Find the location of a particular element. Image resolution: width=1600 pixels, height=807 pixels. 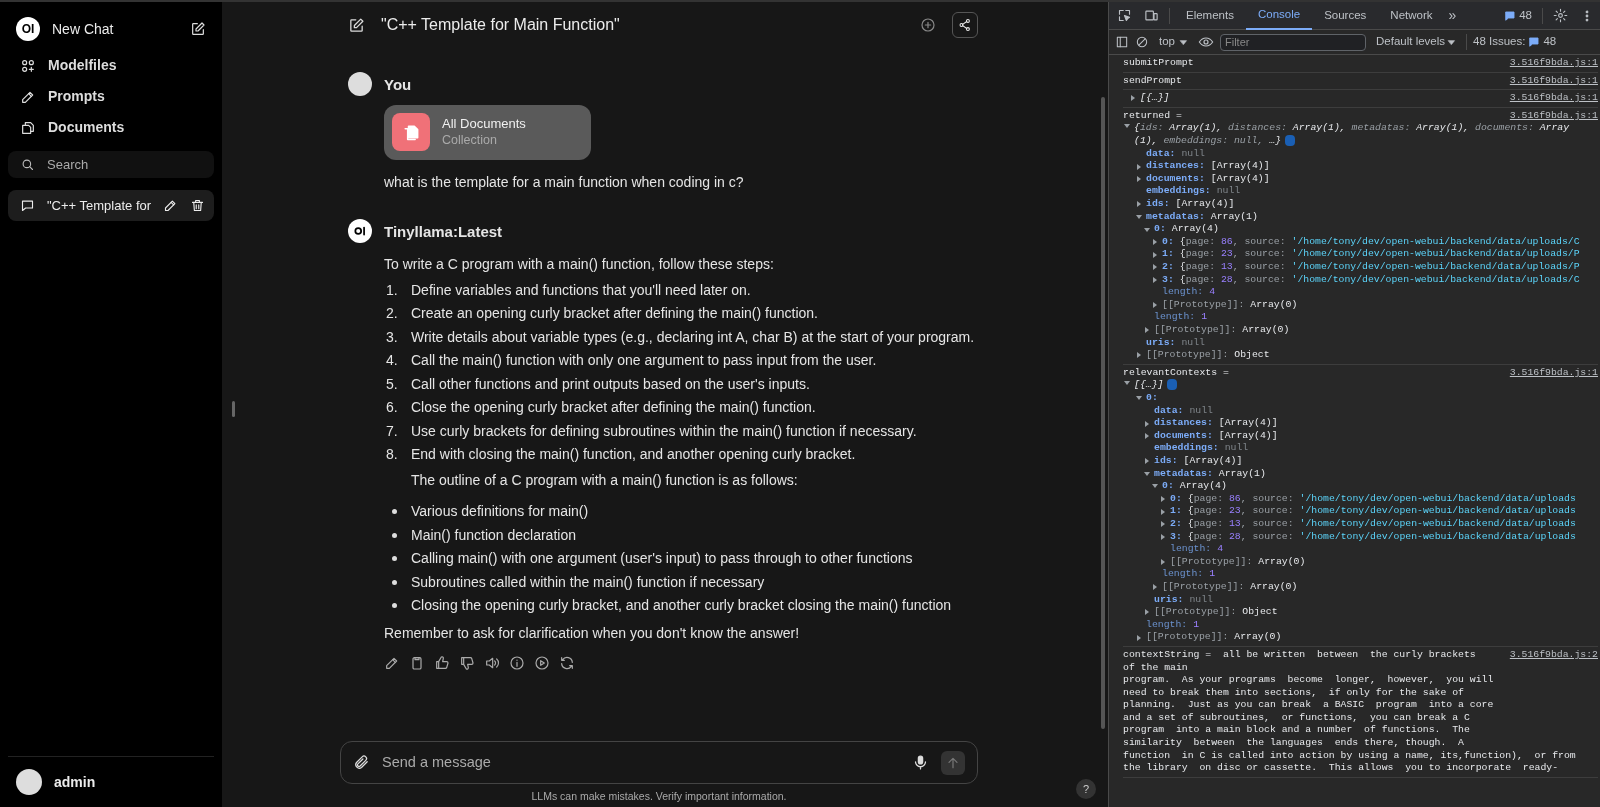

chat-list-item: "C++ Template for is located at coordinates (111, 205).